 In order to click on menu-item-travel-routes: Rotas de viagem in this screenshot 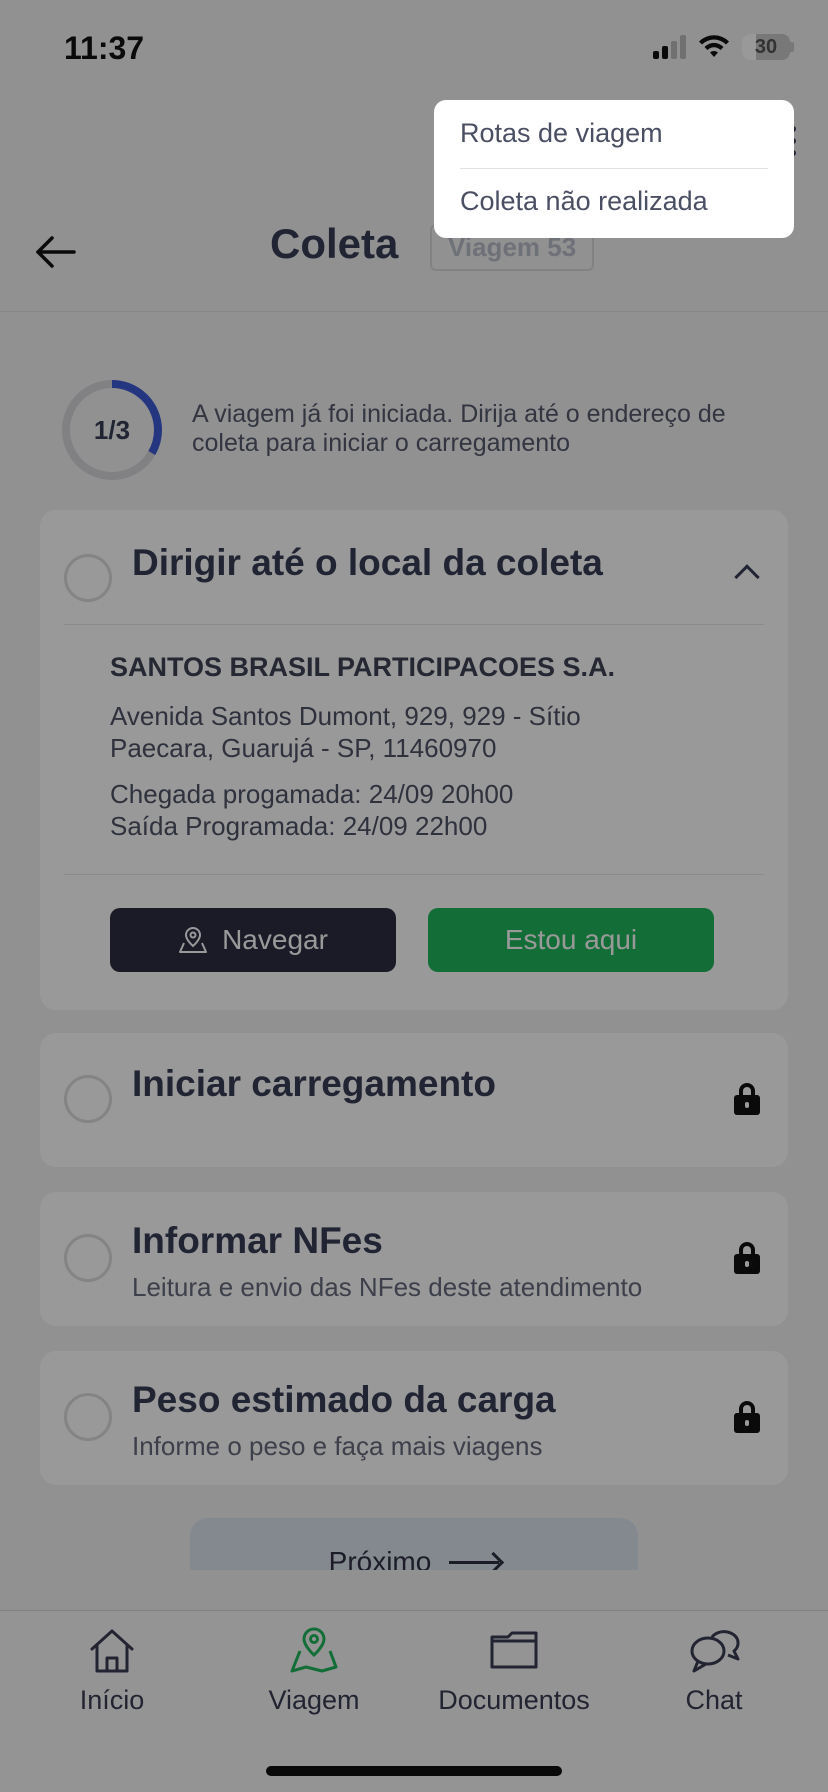, I will do `click(561, 133)`.